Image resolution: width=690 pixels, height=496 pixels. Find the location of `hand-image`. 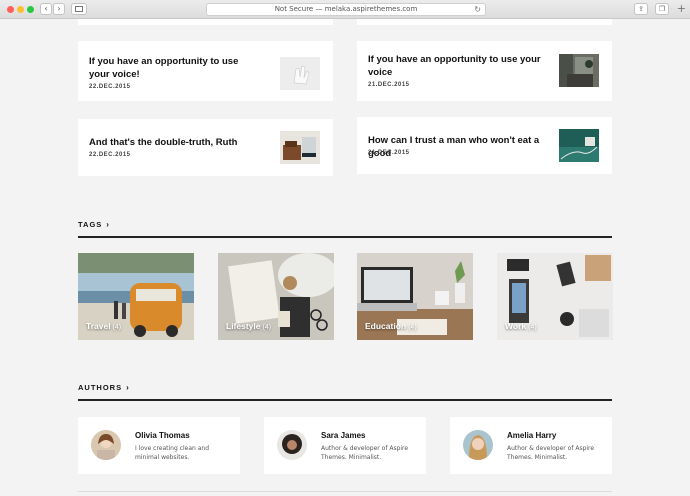

hand-image is located at coordinates (300, 73).